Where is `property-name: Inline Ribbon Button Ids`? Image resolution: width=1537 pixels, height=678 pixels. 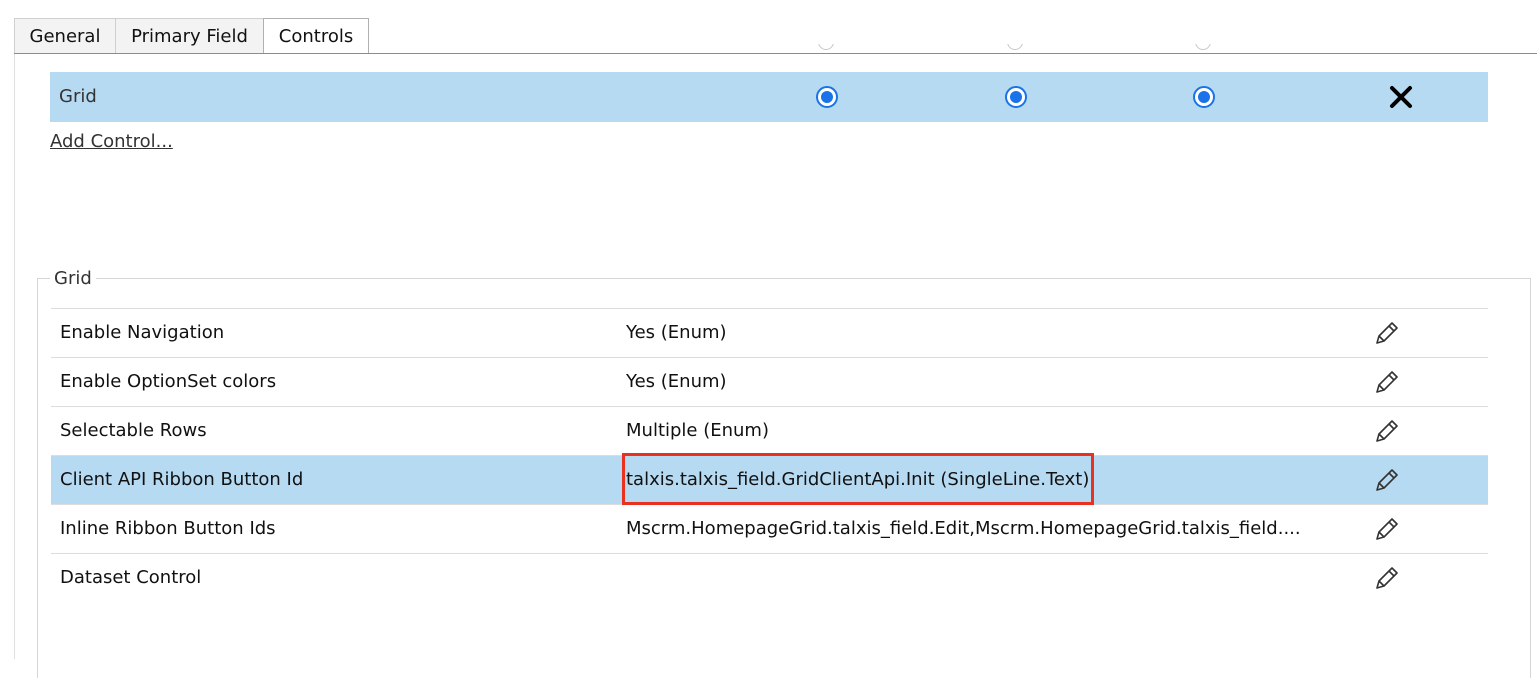 property-name: Inline Ribbon Button Ids is located at coordinates (168, 528).